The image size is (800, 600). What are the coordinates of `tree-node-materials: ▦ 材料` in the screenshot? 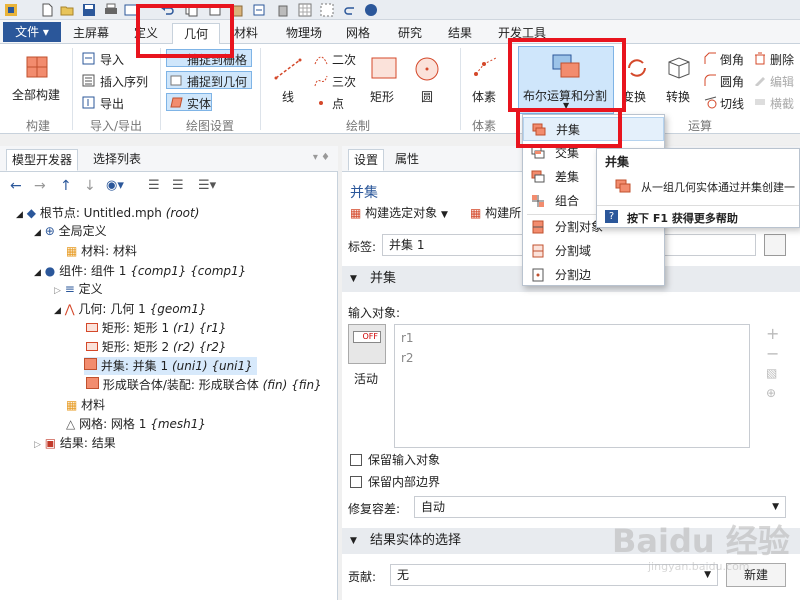 It's located at (85, 405).